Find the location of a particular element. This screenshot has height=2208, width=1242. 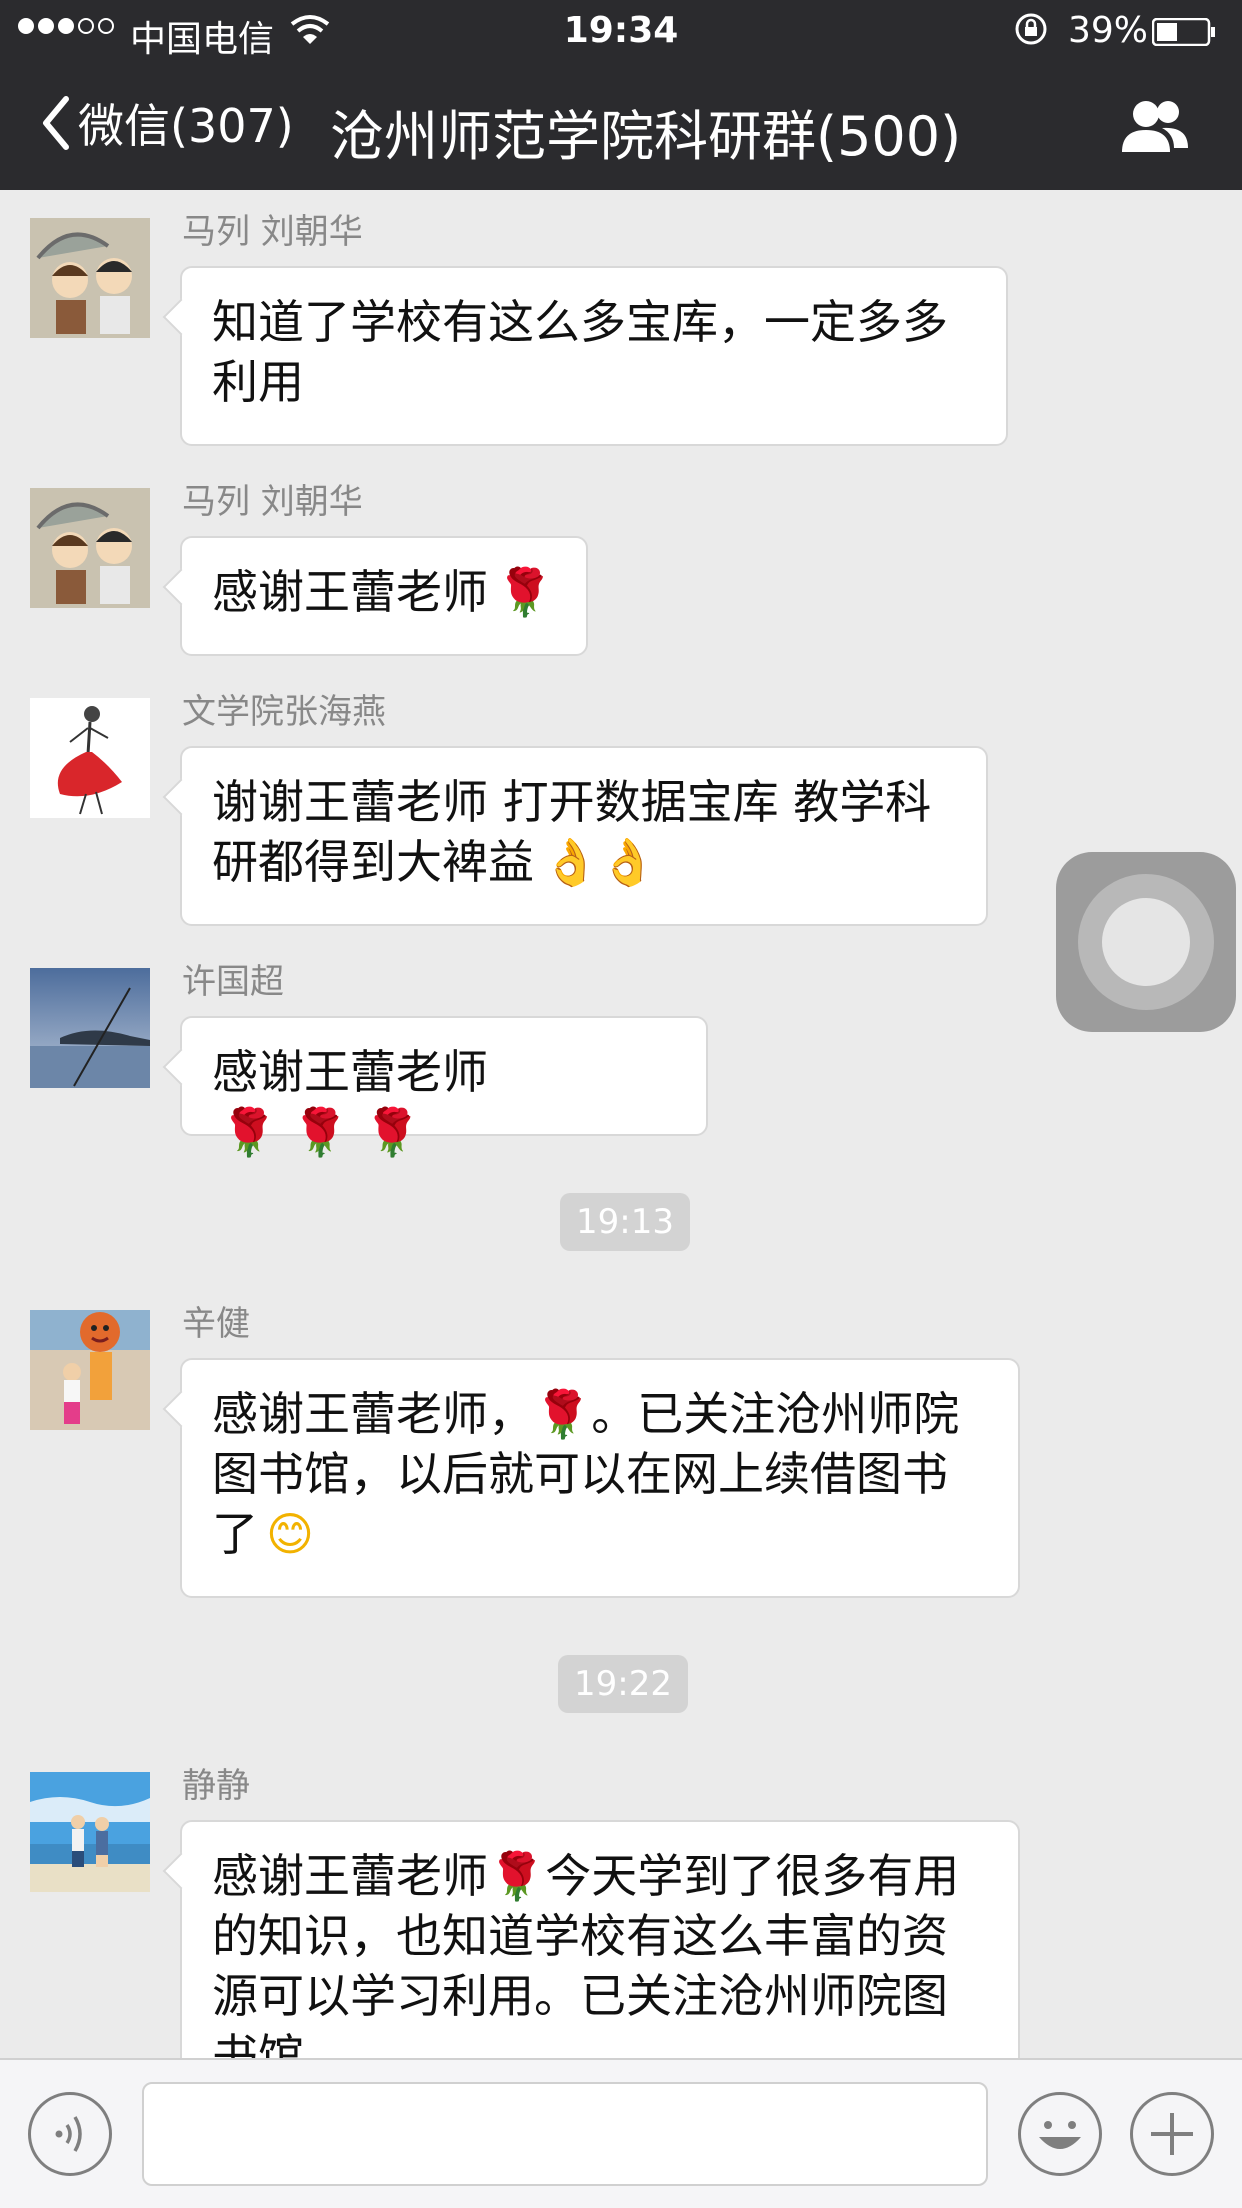

message-text: 知道了学校有这么多宝库，一定多多利用 is located at coordinates (580, 352).